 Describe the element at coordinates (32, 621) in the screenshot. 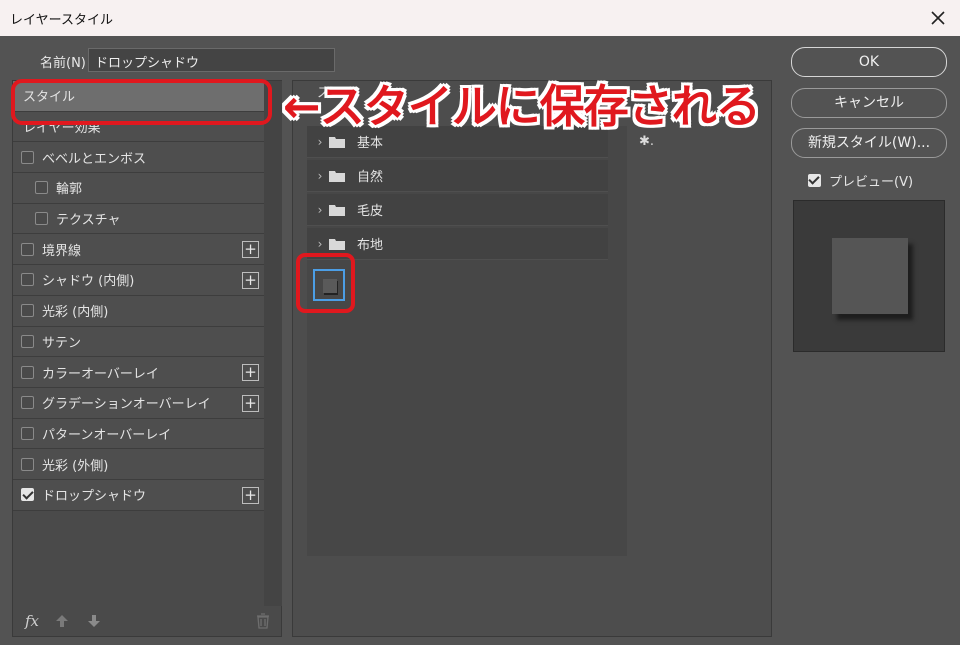

I see `fx-icon: fx` at that location.